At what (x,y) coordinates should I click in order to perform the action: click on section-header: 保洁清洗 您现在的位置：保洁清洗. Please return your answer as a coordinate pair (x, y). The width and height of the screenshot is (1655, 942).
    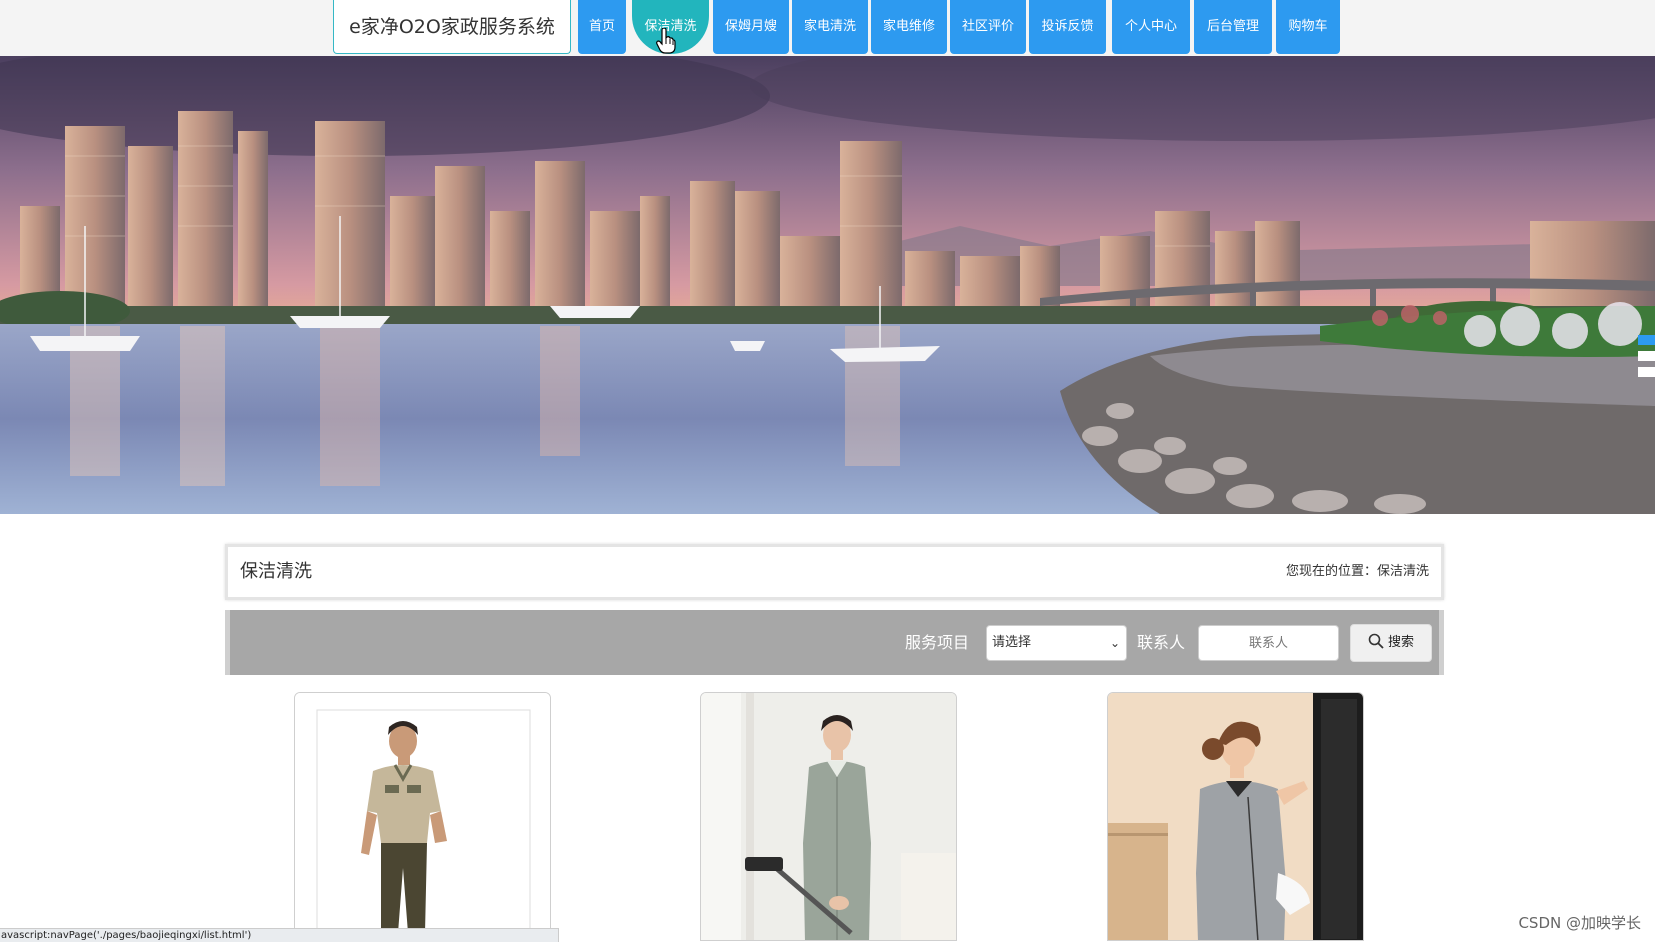
    Looking at the image, I should click on (834, 572).